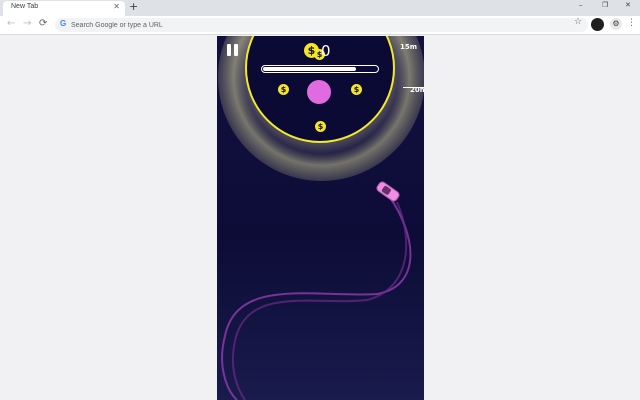 The image size is (640, 400). What do you see at coordinates (409, 47) in the screenshot?
I see `distance-marker-15m: 15m` at bounding box center [409, 47].